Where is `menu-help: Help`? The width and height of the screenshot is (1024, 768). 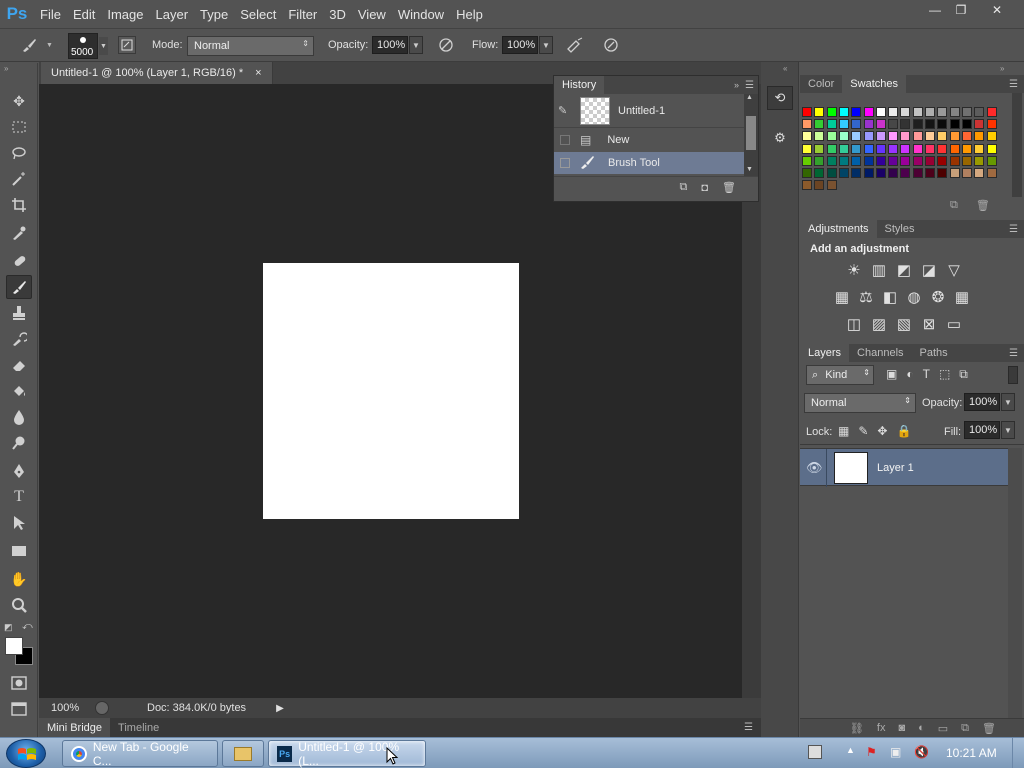 menu-help: Help is located at coordinates (475, 14).